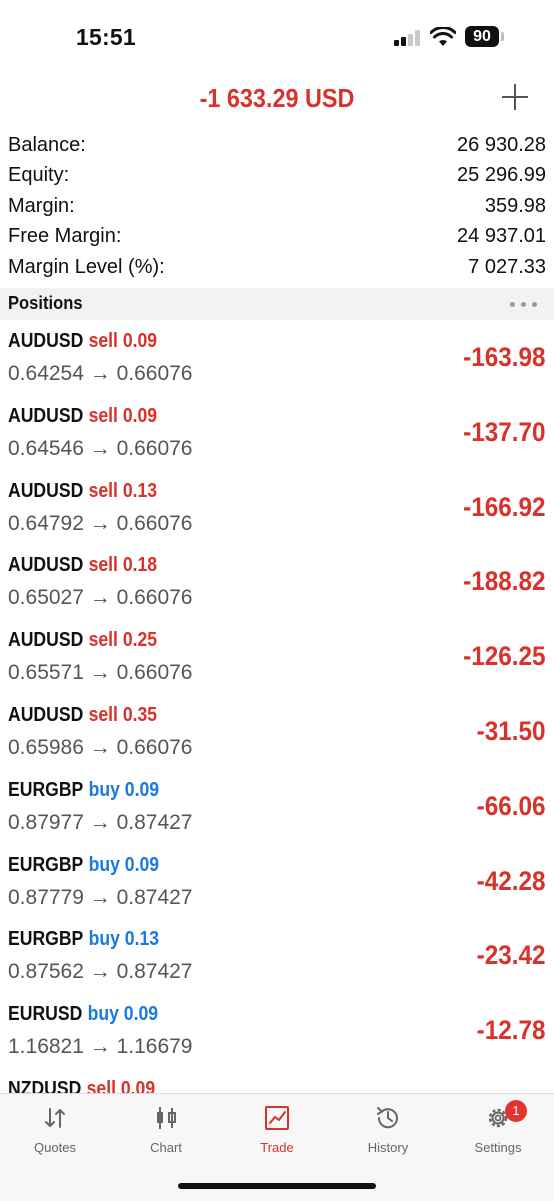 The image size is (554, 1201). I want to click on position-profit: -166.92, so click(504, 506).